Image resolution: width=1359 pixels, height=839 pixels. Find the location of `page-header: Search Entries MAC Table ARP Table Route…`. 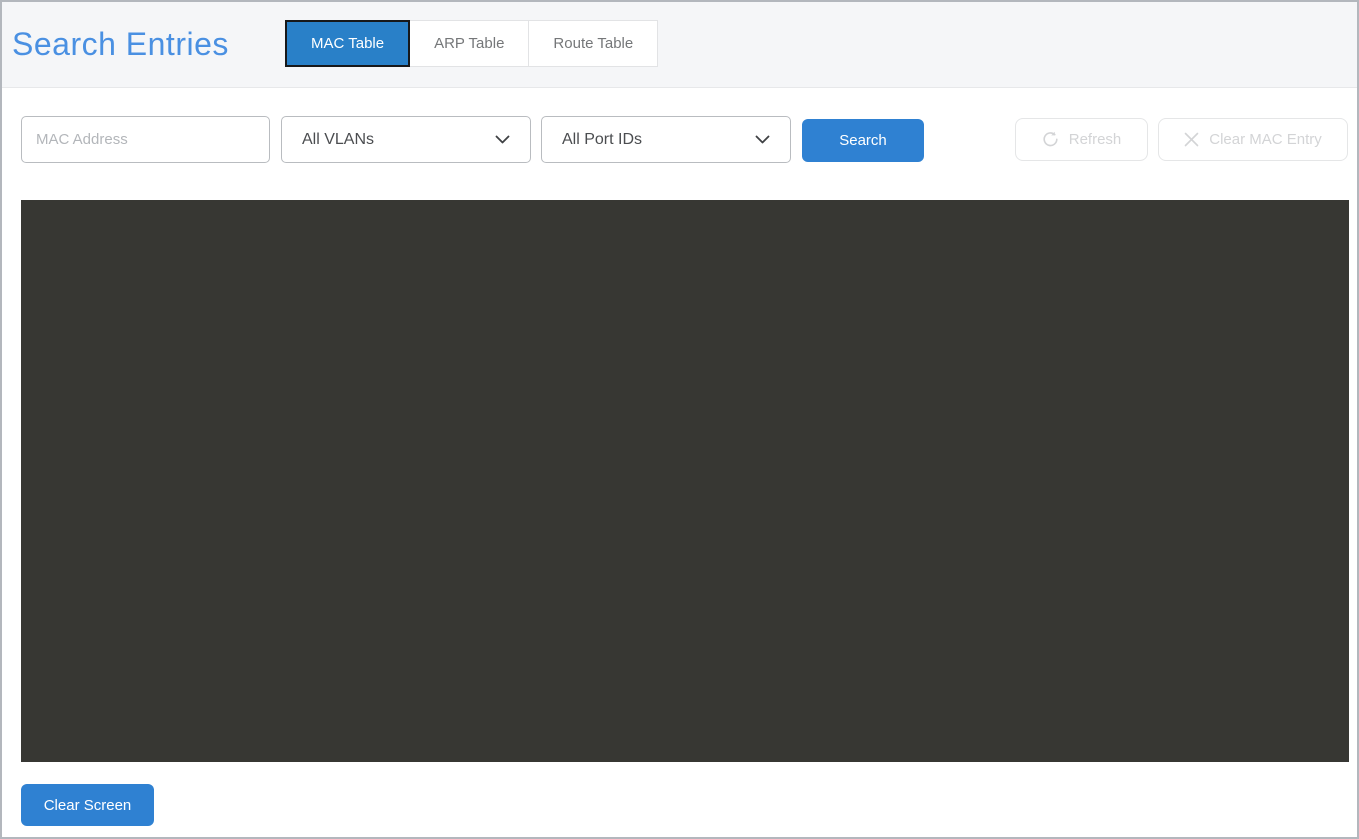

page-header: Search Entries MAC Table ARP Table Route… is located at coordinates (679, 45).